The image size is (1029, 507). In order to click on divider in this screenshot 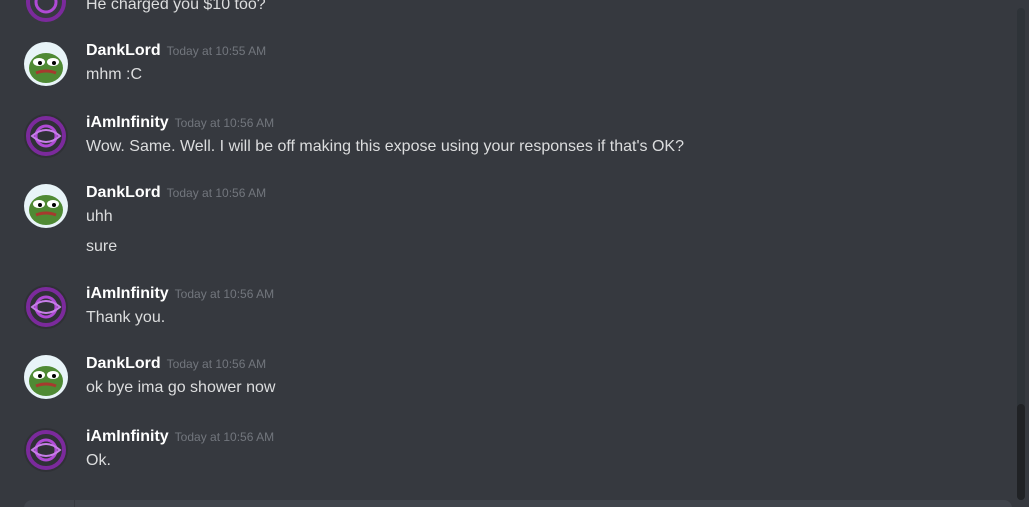, I will do `click(74, 503)`.